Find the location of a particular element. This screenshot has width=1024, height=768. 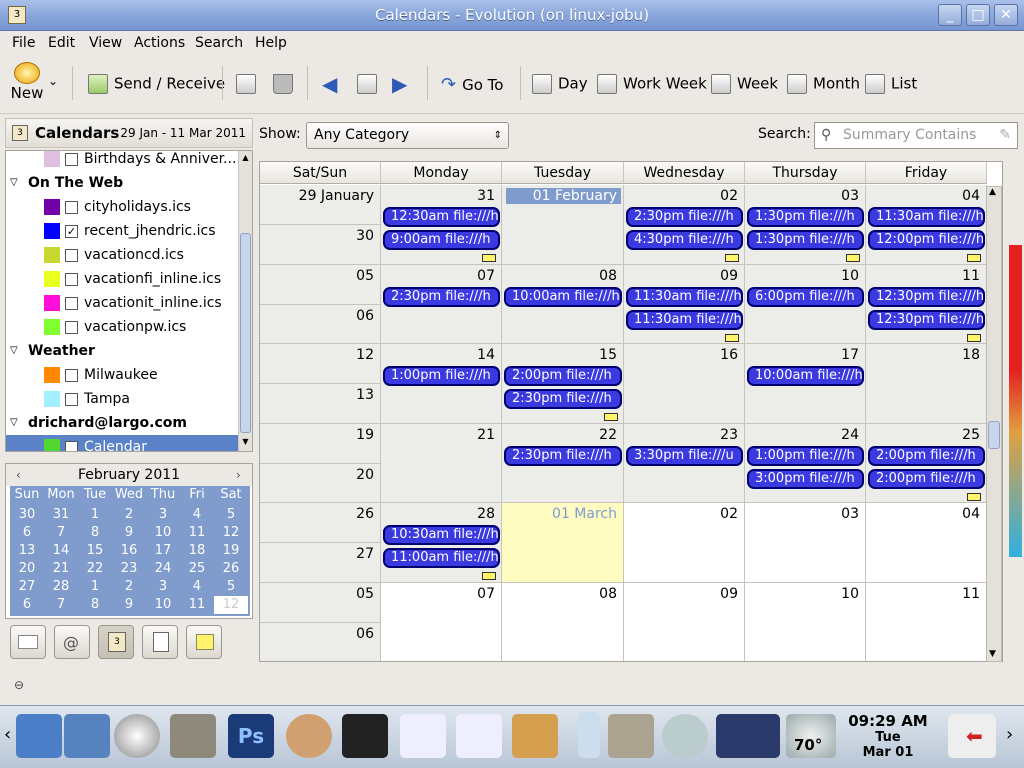

mini-day: 21 is located at coordinates (61, 569).